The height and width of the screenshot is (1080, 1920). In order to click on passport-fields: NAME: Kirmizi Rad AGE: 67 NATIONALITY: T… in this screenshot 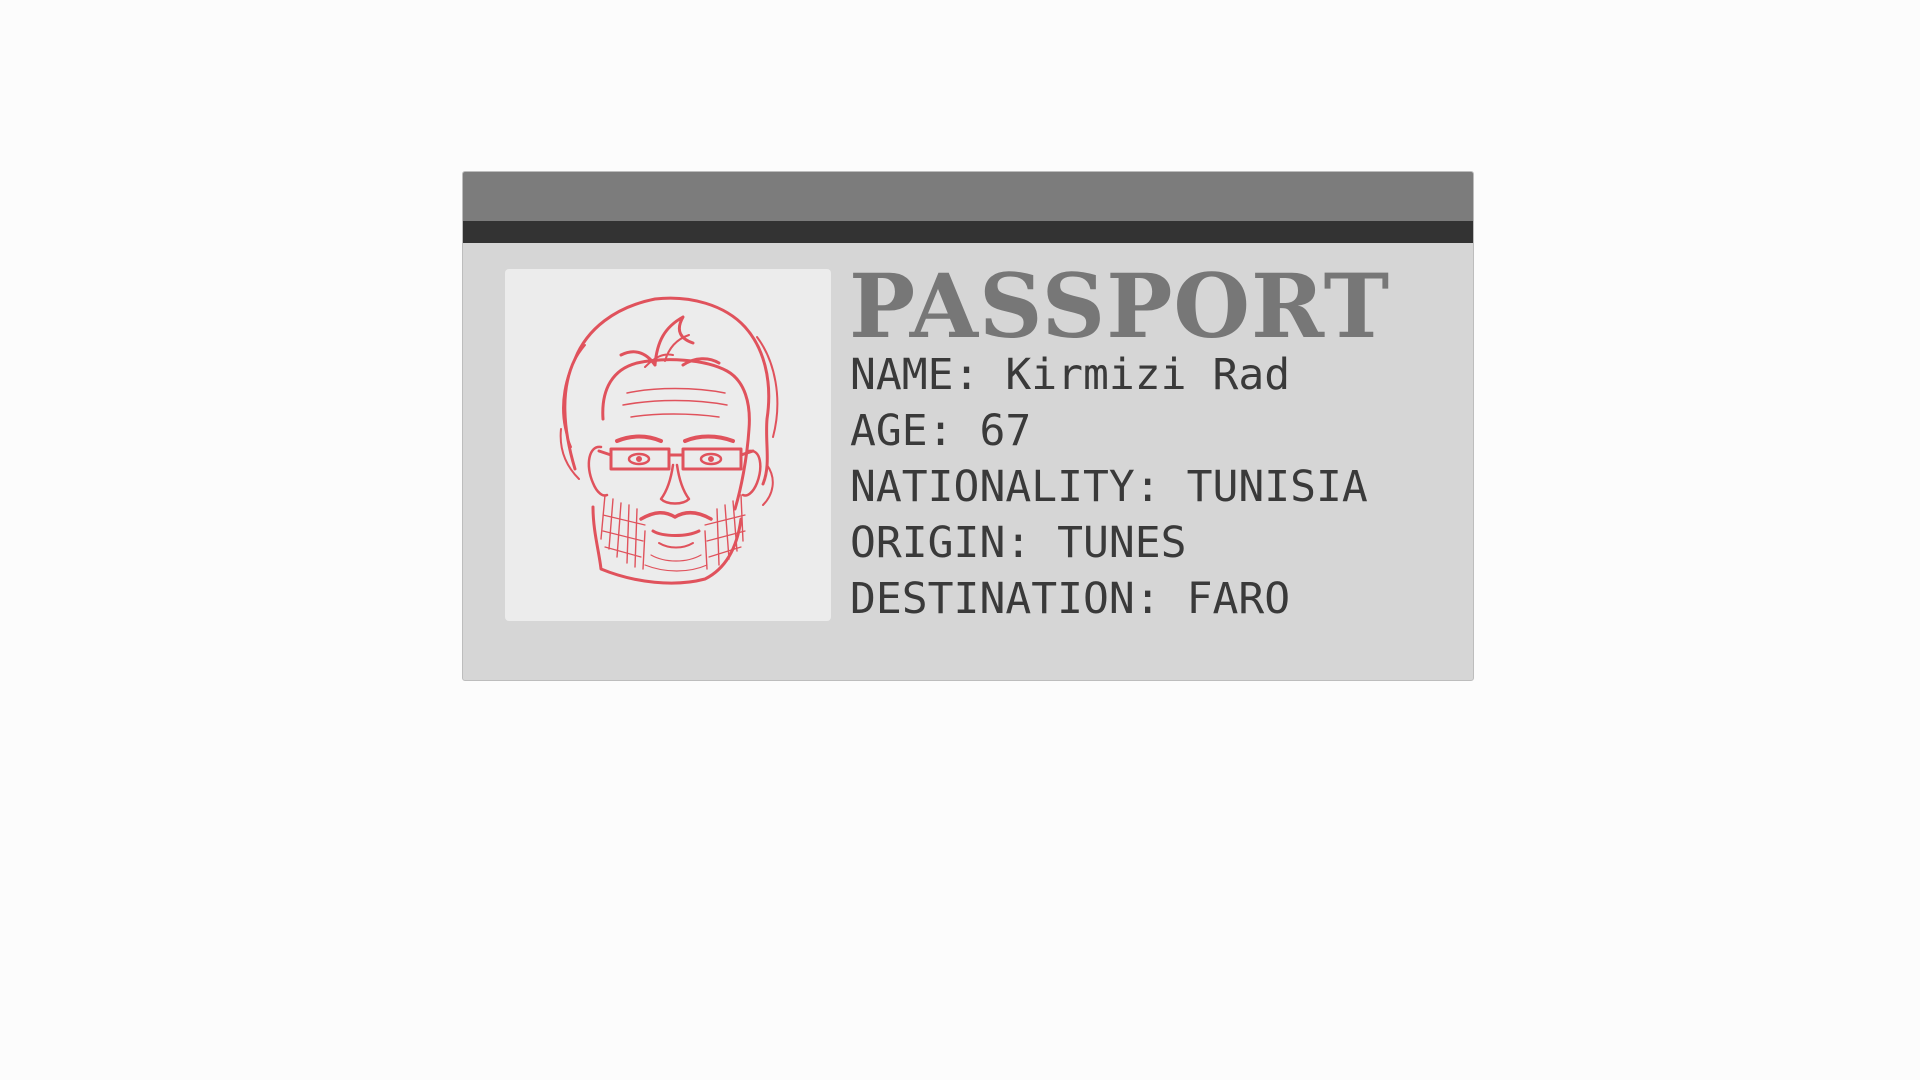, I will do `click(1109, 487)`.